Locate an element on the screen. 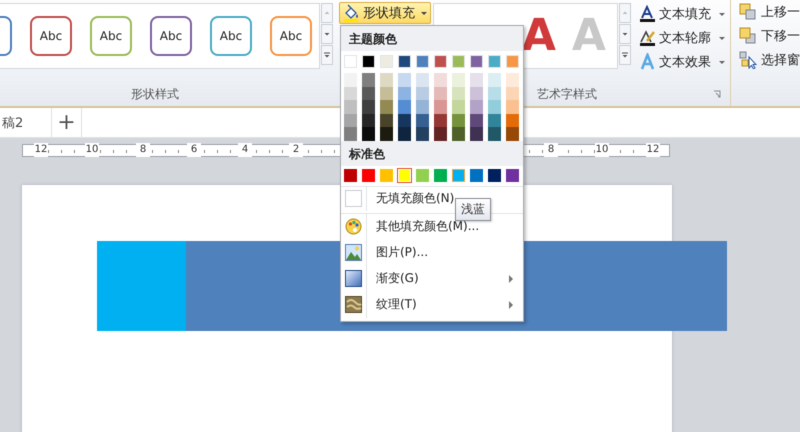  scroll-down-button is located at coordinates (327, 34).